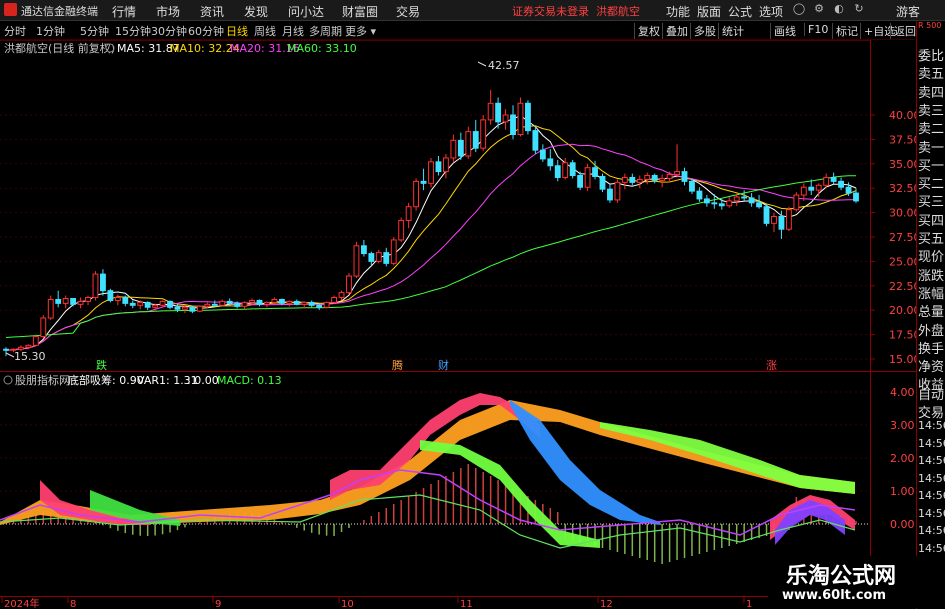 Image resolution: width=945 pixels, height=609 pixels. What do you see at coordinates (931, 239) in the screenshot?
I see `side-panel-field: 买五` at bounding box center [931, 239].